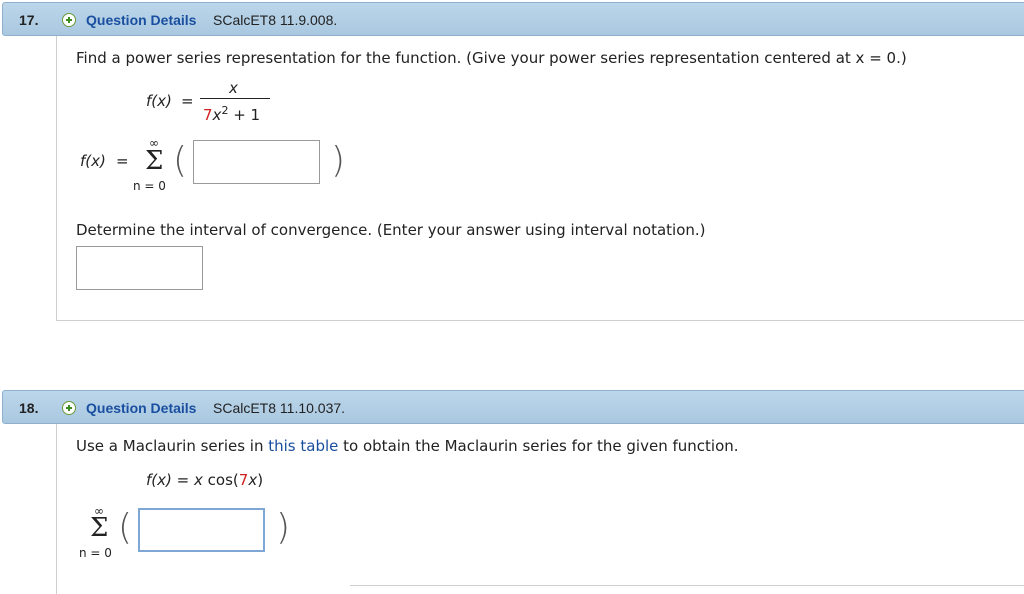 This screenshot has width=1024, height=594. Describe the element at coordinates (513, 19) in the screenshot. I see `question-17-header: 17. Question Details SCalcET8 11.9.008.` at that location.